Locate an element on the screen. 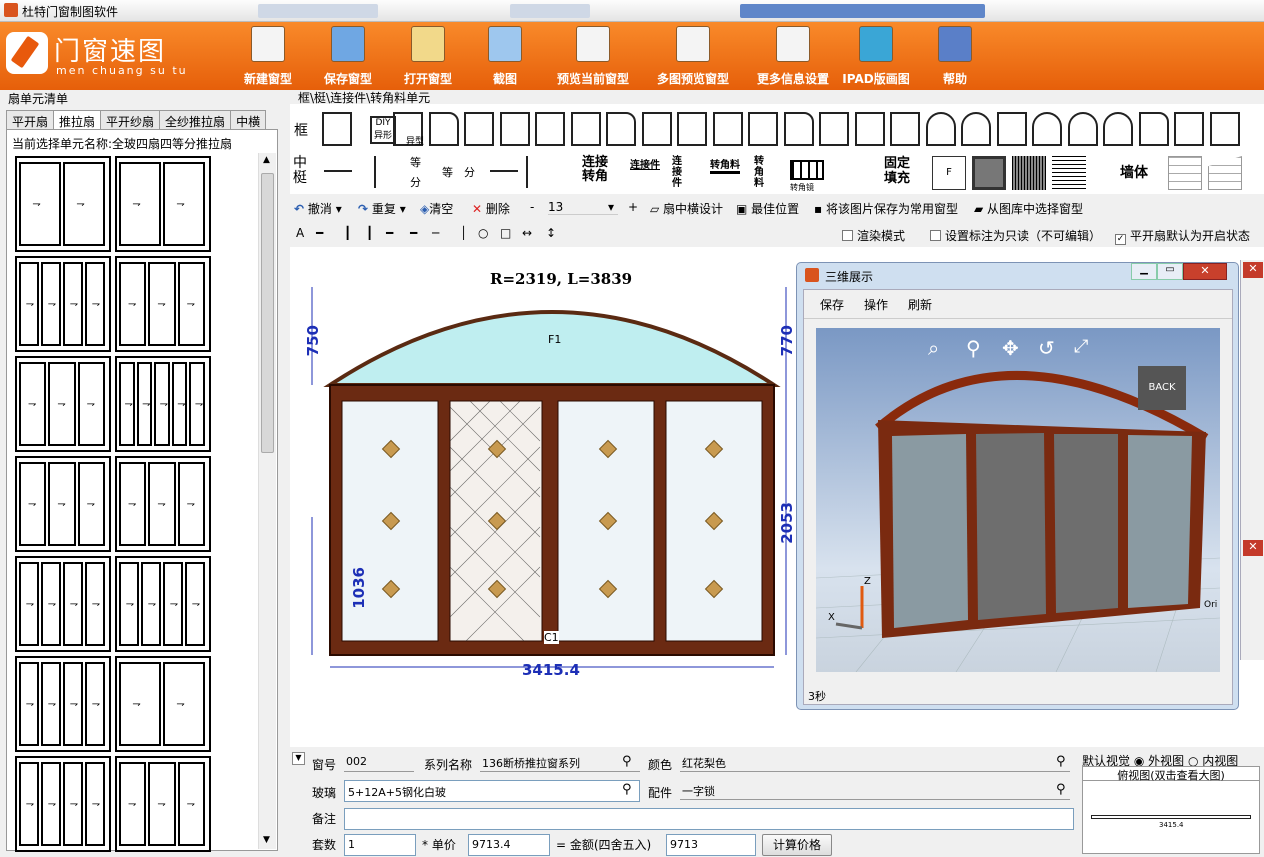 Image resolution: width=1264 pixels, height=857 pixels. center-design-button: ▱ 扇中横设计 is located at coordinates (686, 208).